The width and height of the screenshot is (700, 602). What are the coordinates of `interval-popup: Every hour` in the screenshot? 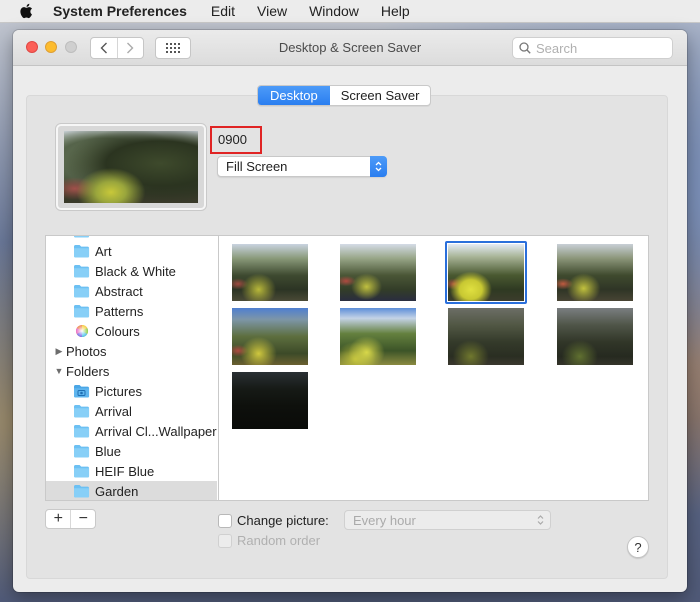 It's located at (447, 520).